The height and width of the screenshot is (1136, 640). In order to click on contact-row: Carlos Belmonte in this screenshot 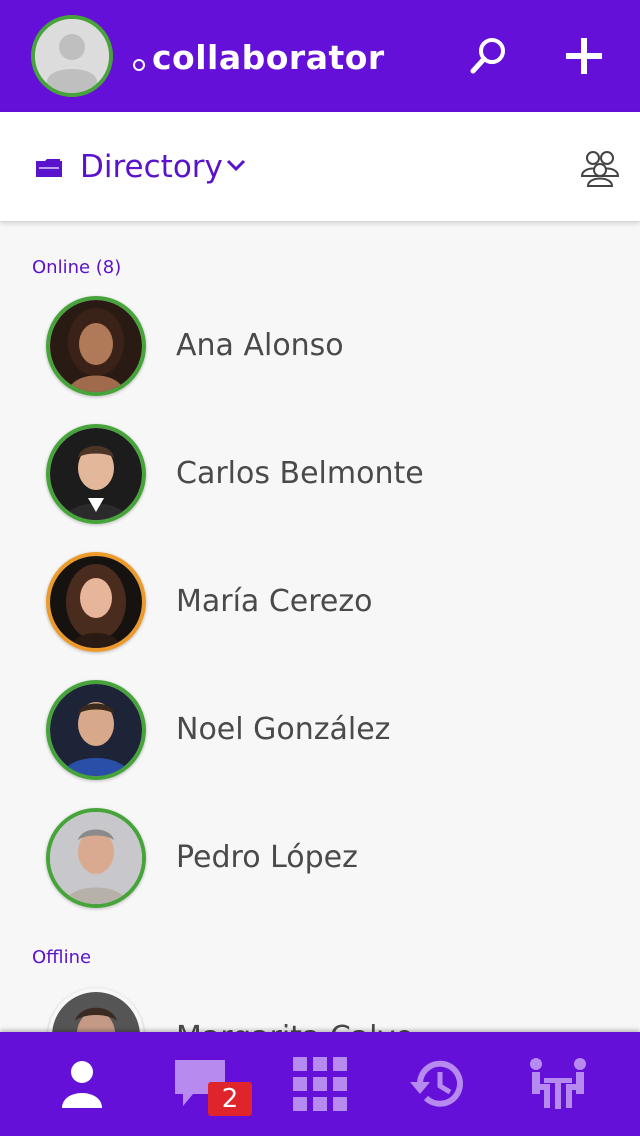, I will do `click(320, 479)`.